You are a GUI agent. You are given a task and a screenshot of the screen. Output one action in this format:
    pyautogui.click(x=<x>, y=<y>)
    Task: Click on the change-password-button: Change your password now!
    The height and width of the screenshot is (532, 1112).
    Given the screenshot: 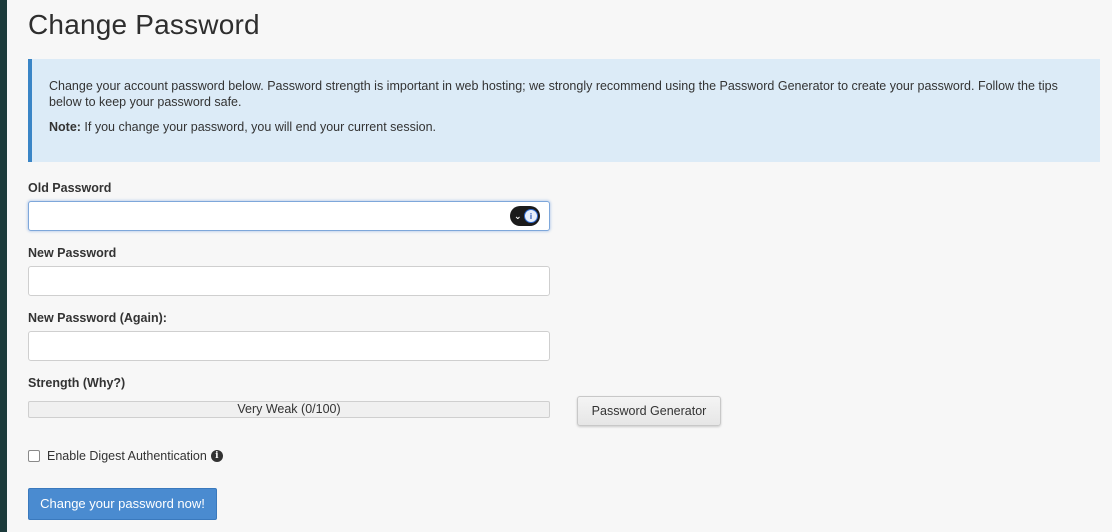 What is the action you would take?
    pyautogui.click(x=122, y=504)
    